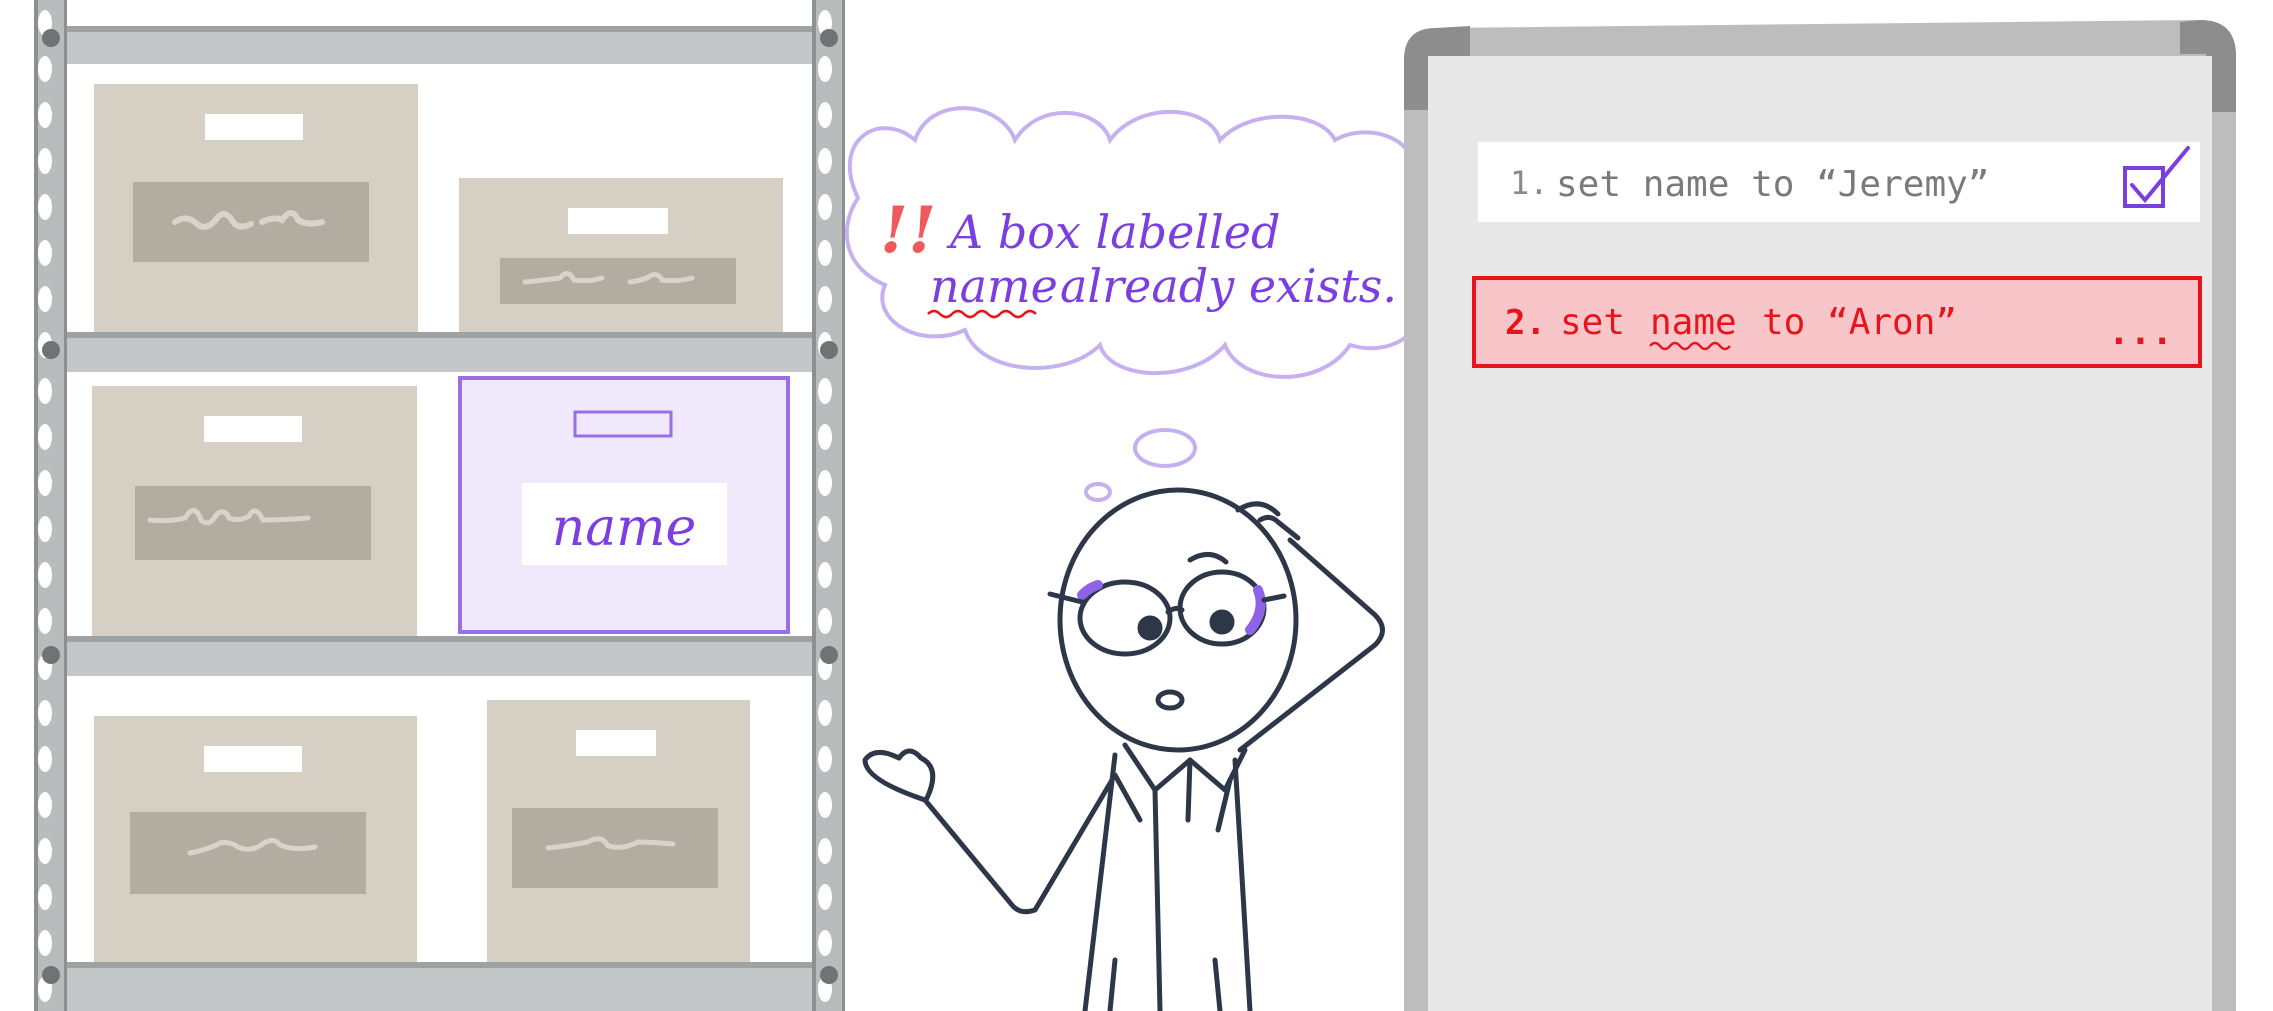 This screenshot has height=1011, width=2273. What do you see at coordinates (829, 505) in the screenshot?
I see `shelf-upright-right` at bounding box center [829, 505].